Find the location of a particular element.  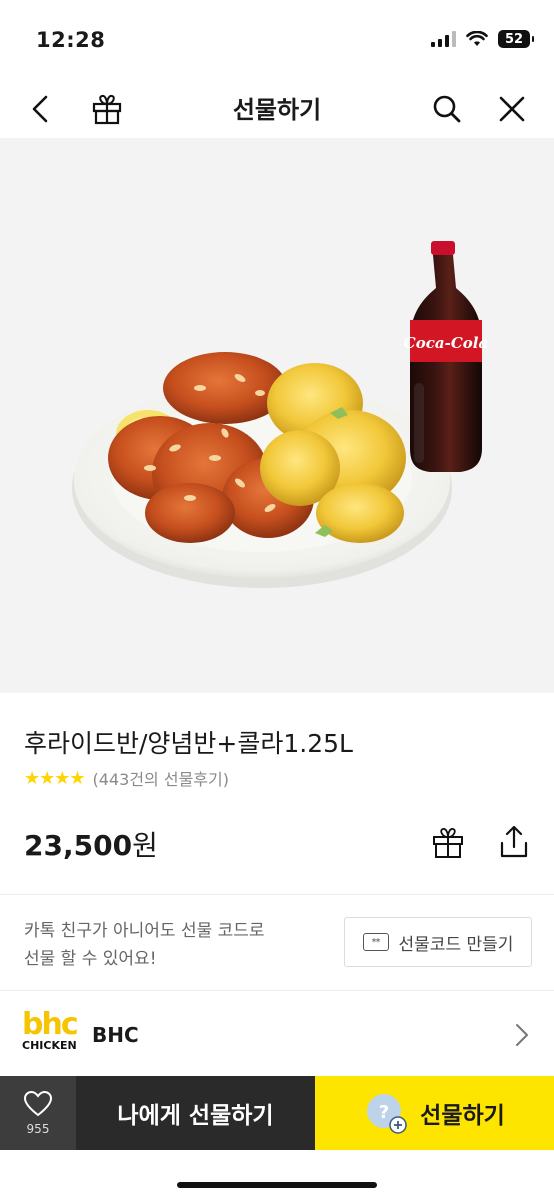

gift-icon is located at coordinates (448, 842).